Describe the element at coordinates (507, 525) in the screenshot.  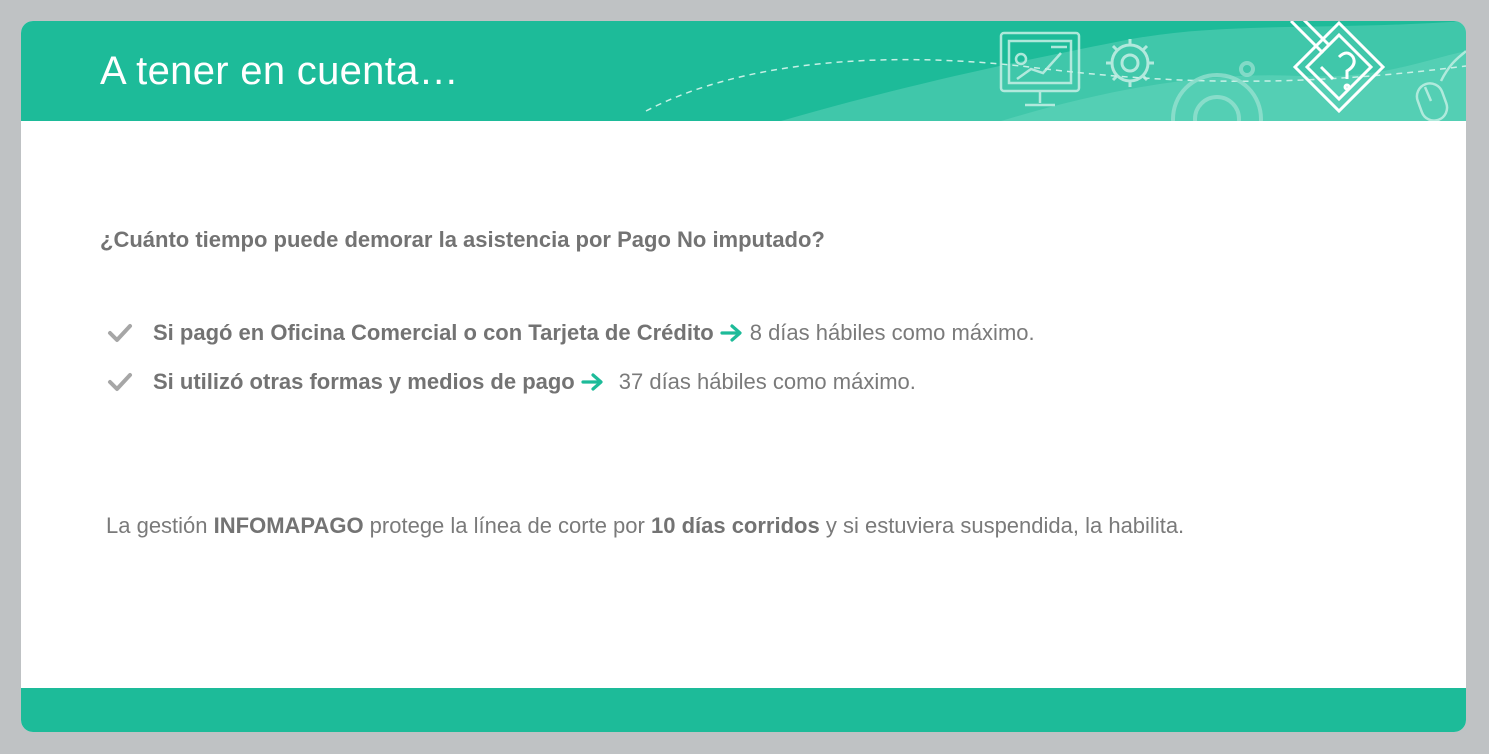
I see `note-text: protege la línea de corte por` at that location.